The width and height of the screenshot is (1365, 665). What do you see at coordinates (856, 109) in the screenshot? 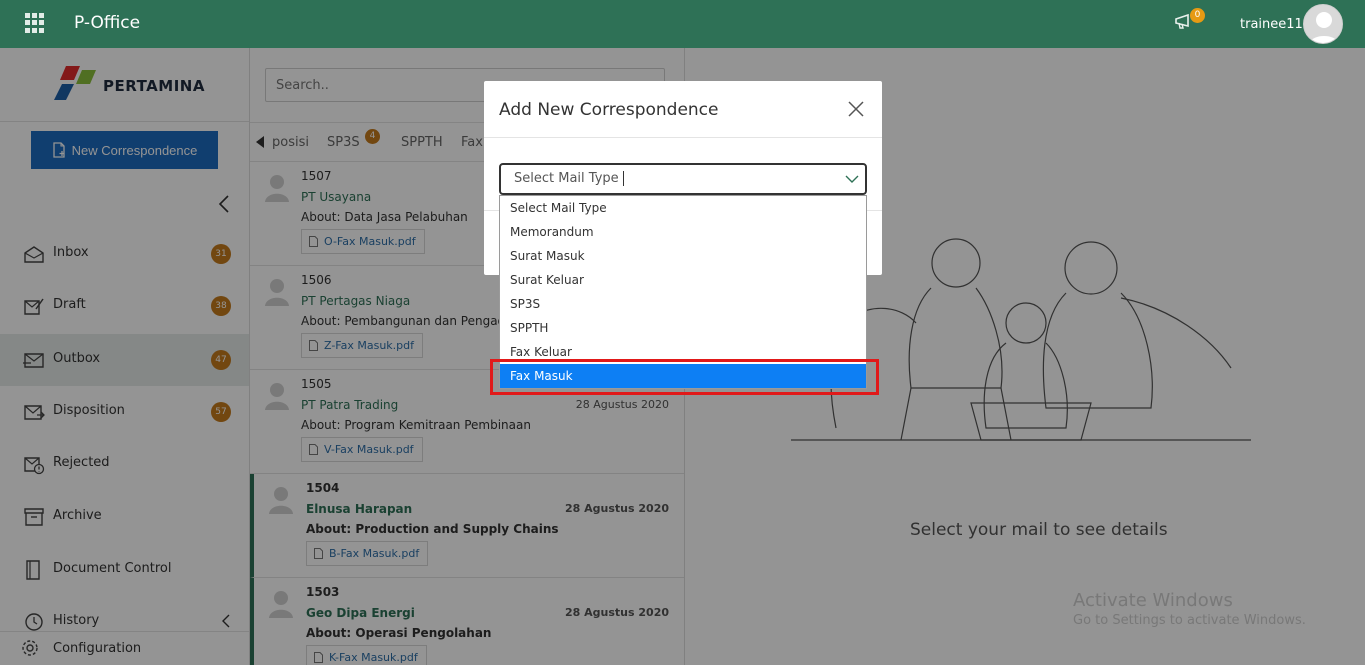
I see `close-icon` at bounding box center [856, 109].